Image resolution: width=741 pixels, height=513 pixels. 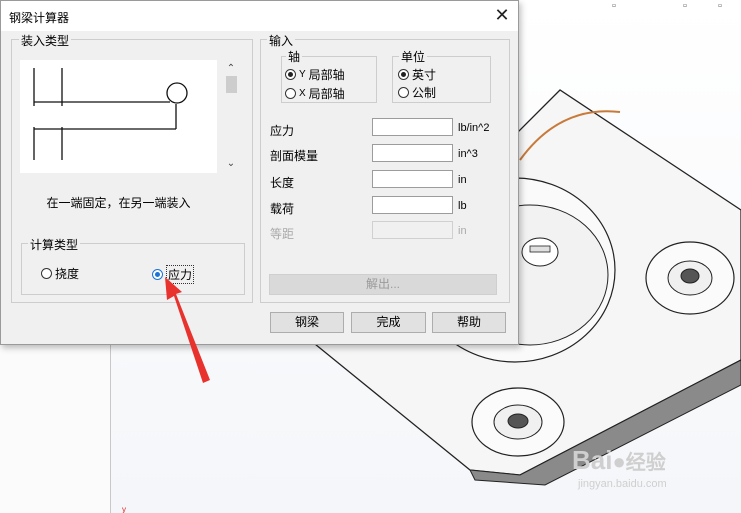 I want to click on units-inch: 英寸, so click(x=417, y=74).